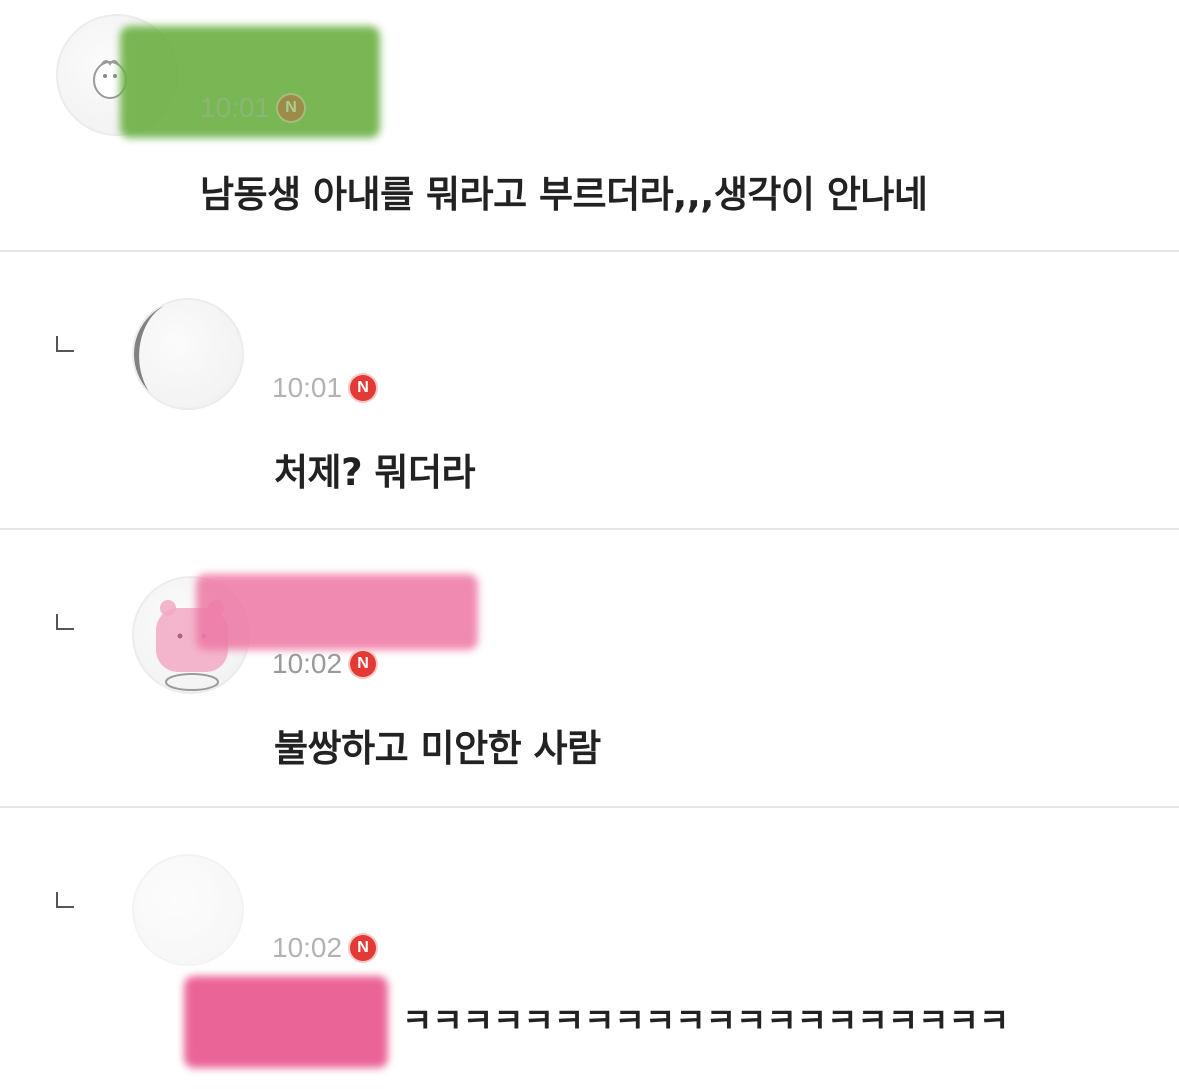 The image size is (1179, 1089). Describe the element at coordinates (437, 748) in the screenshot. I see `comment-text: 불쌍하고 미안한 사람` at that location.